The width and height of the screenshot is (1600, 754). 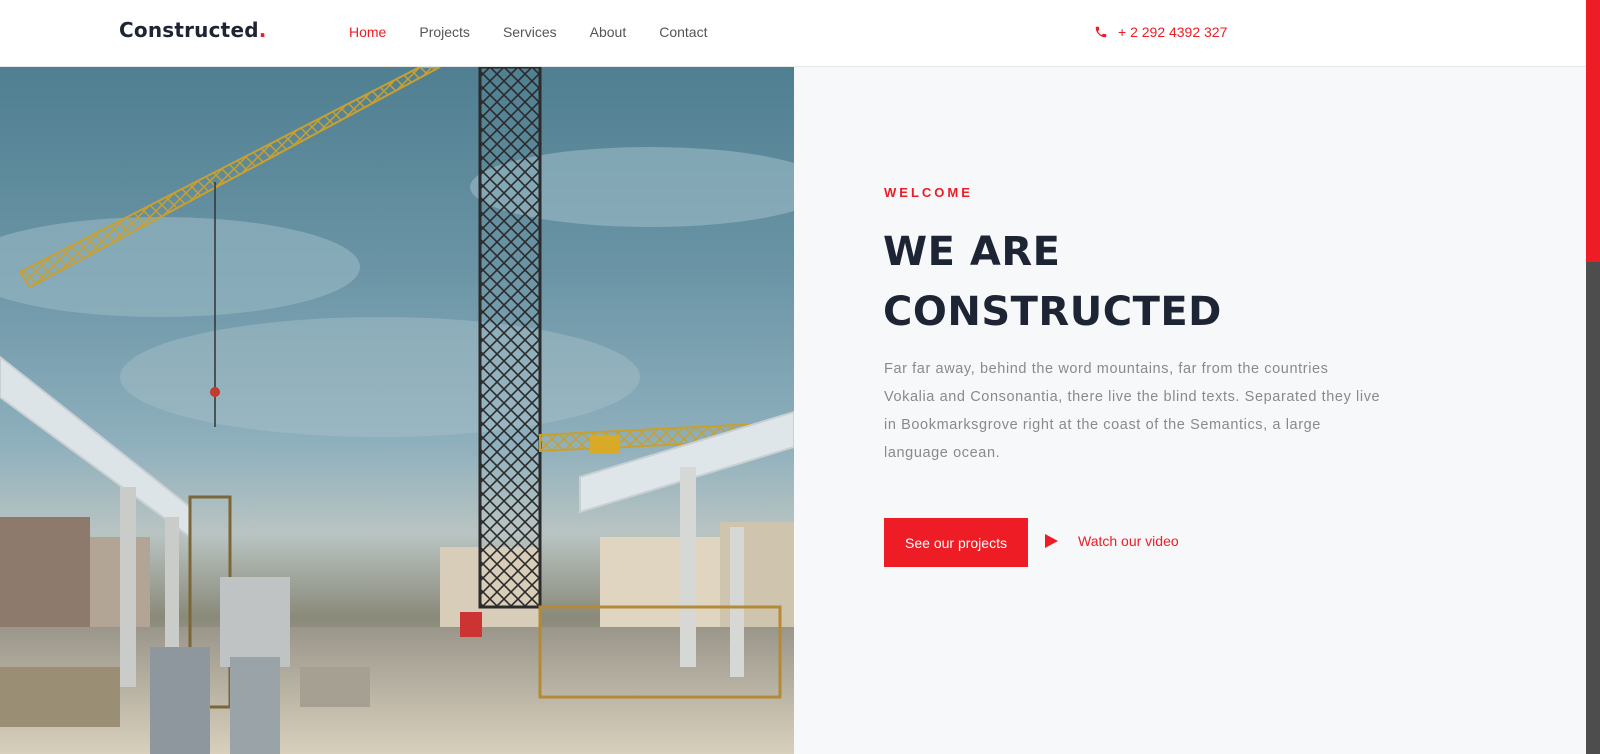 What do you see at coordinates (1593, 377) in the screenshot?
I see `page-scrollbar` at bounding box center [1593, 377].